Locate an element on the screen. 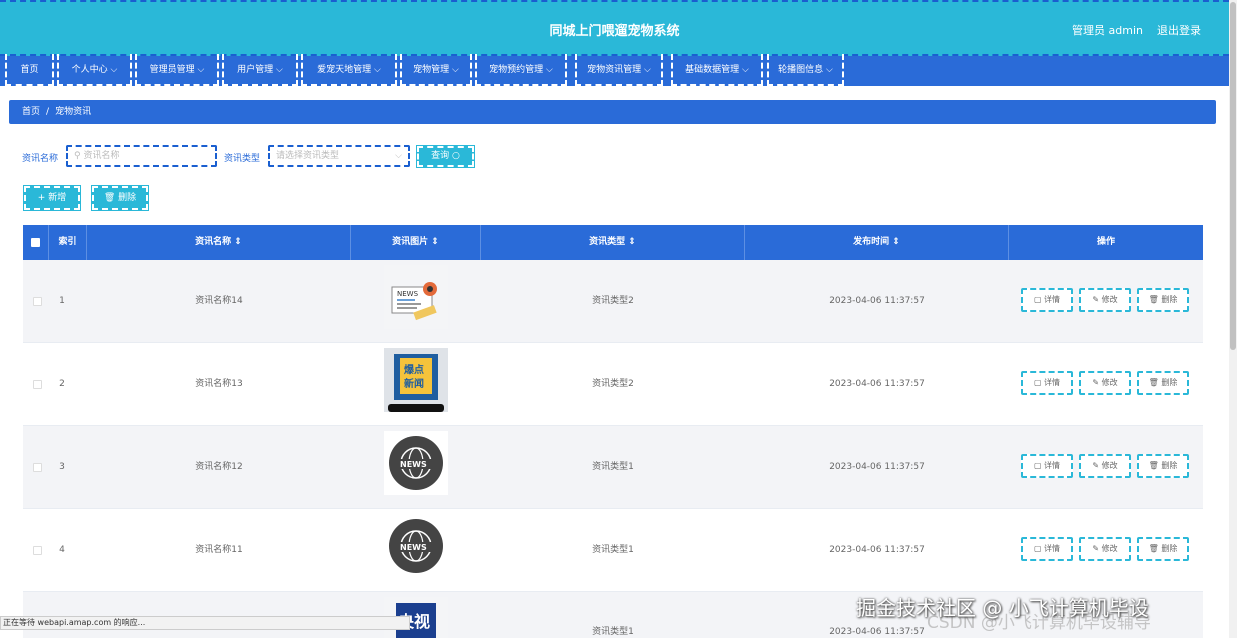 Image resolution: width=1237 pixels, height=642 pixels. row-index: 3 is located at coordinates (62, 467).